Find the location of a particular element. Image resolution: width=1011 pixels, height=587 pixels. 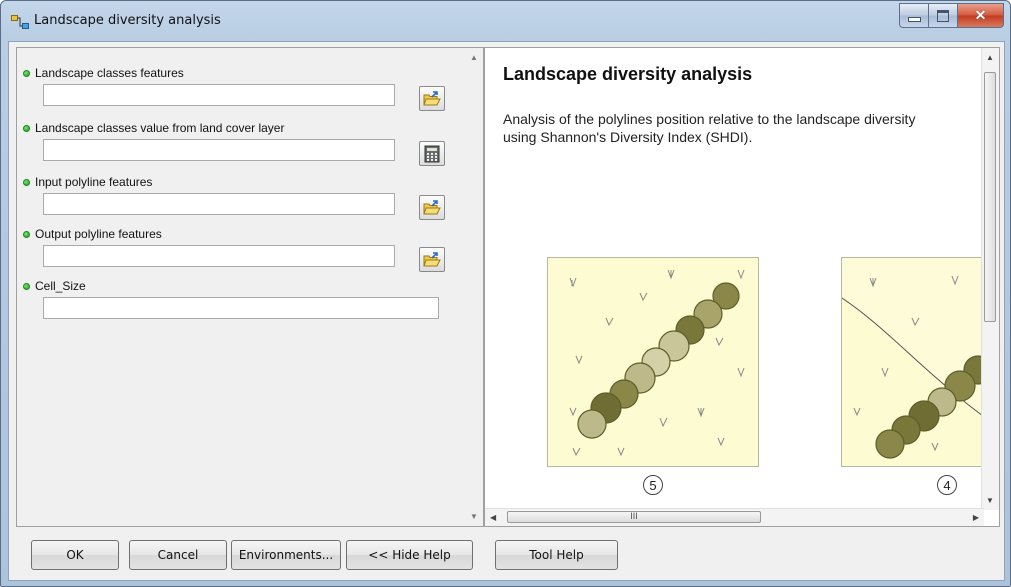

cancel-button: Cancel is located at coordinates (178, 555).